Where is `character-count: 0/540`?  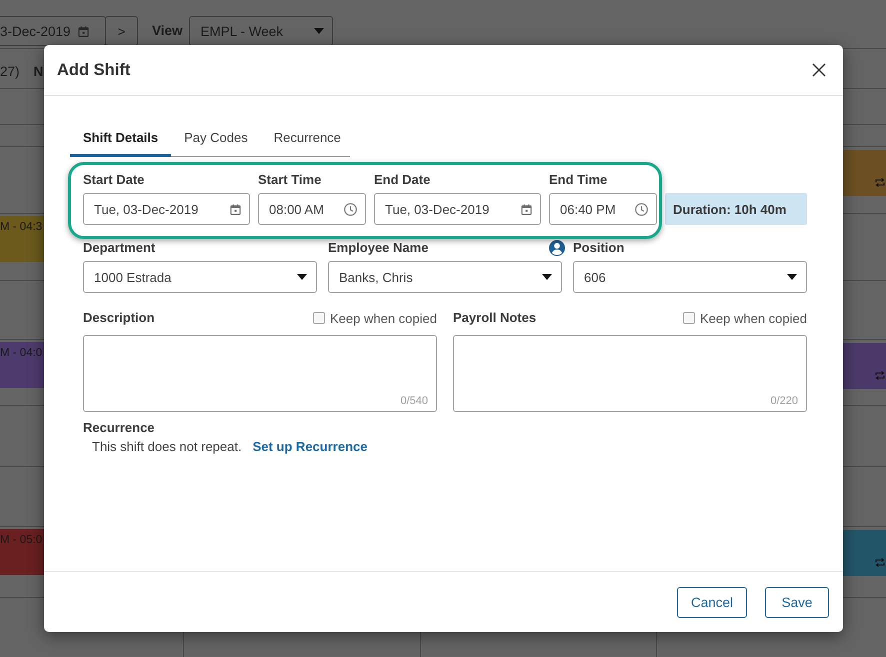 character-count: 0/540 is located at coordinates (414, 401).